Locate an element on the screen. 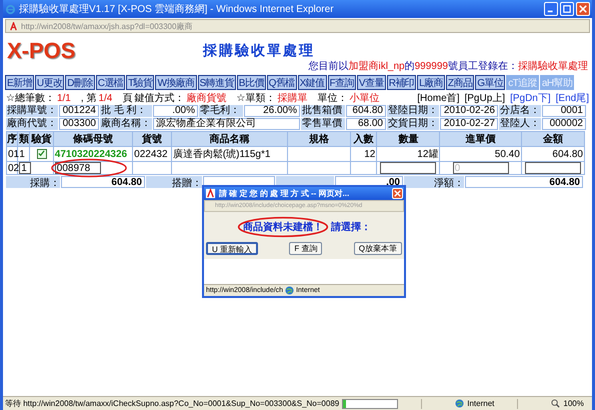 The width and height of the screenshot is (595, 410). info-text: 鍵值方式： is located at coordinates (159, 98).